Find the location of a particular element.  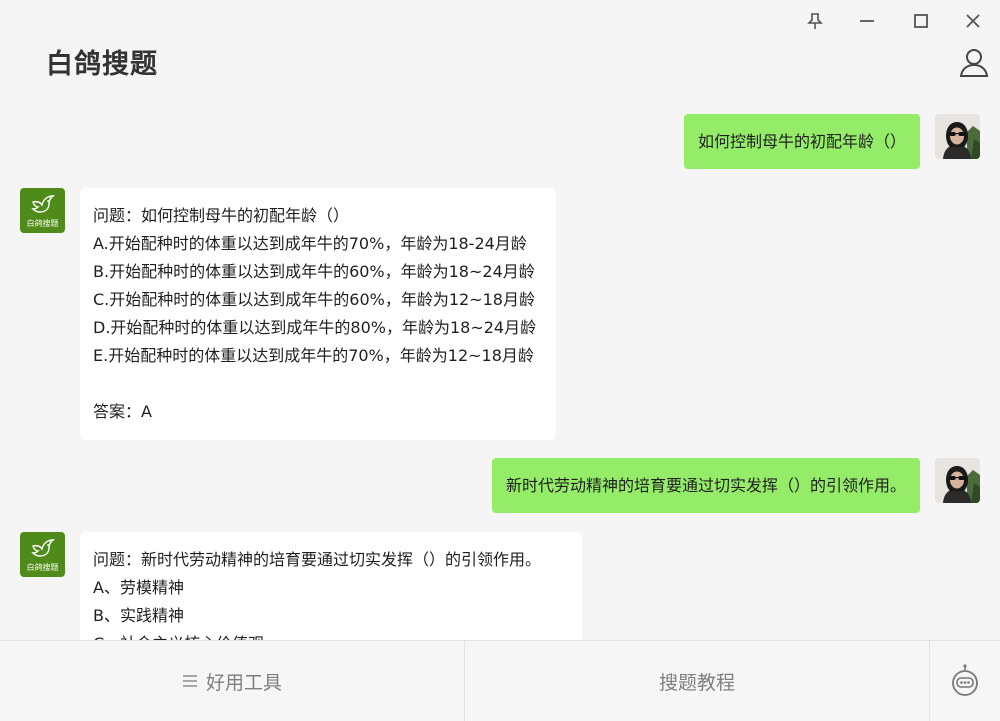

bottom-toolbar: 好用工具 搜题教程 is located at coordinates (500, 680).